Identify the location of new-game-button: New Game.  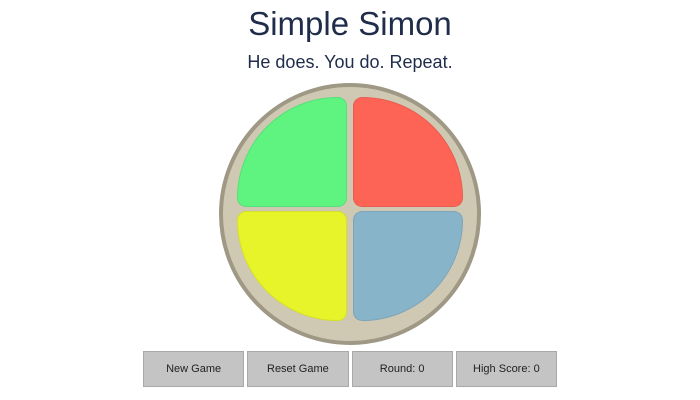
(194, 369).